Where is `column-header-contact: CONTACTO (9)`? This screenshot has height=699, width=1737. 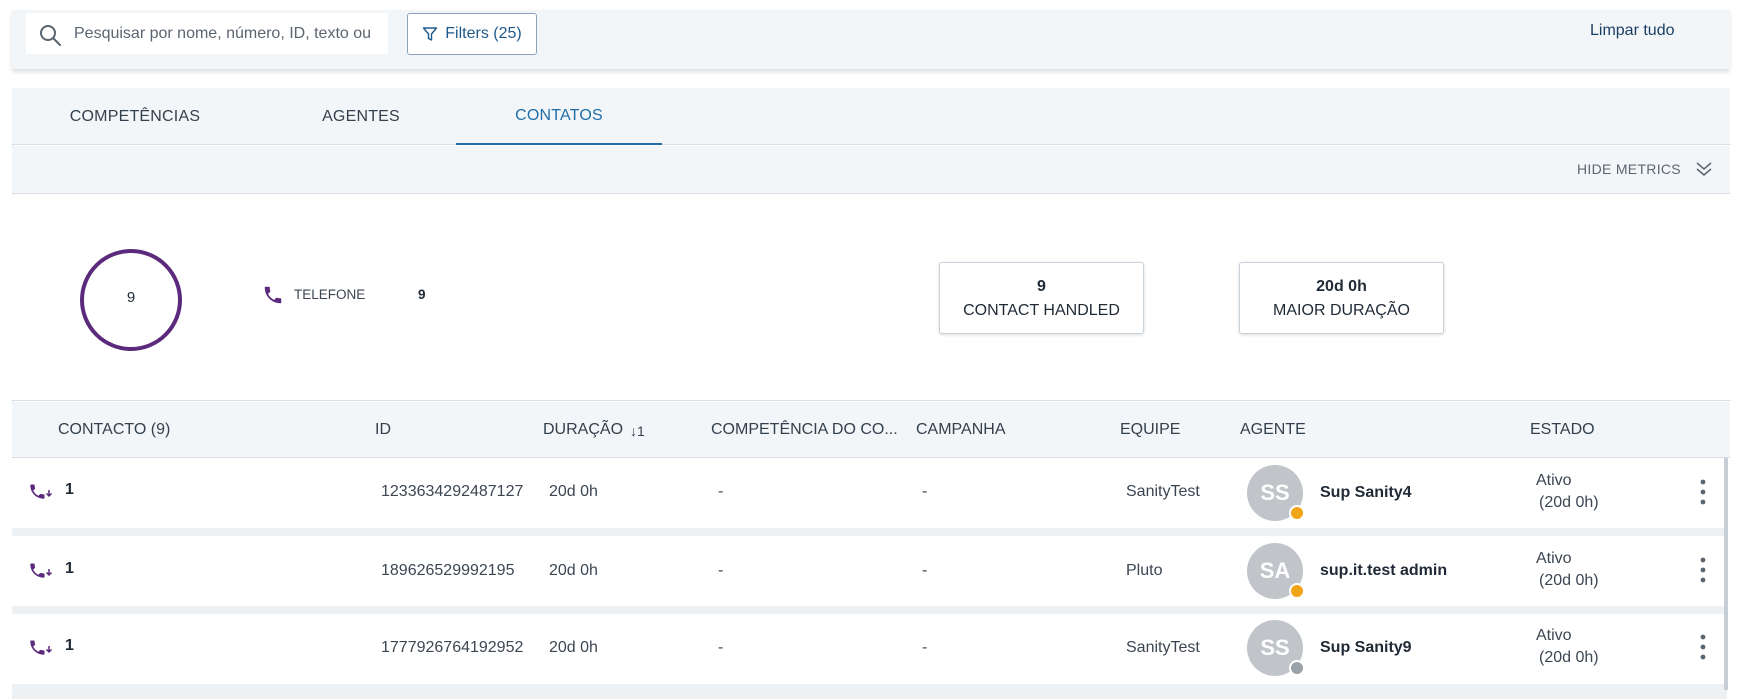
column-header-contact: CONTACTO (9) is located at coordinates (114, 430).